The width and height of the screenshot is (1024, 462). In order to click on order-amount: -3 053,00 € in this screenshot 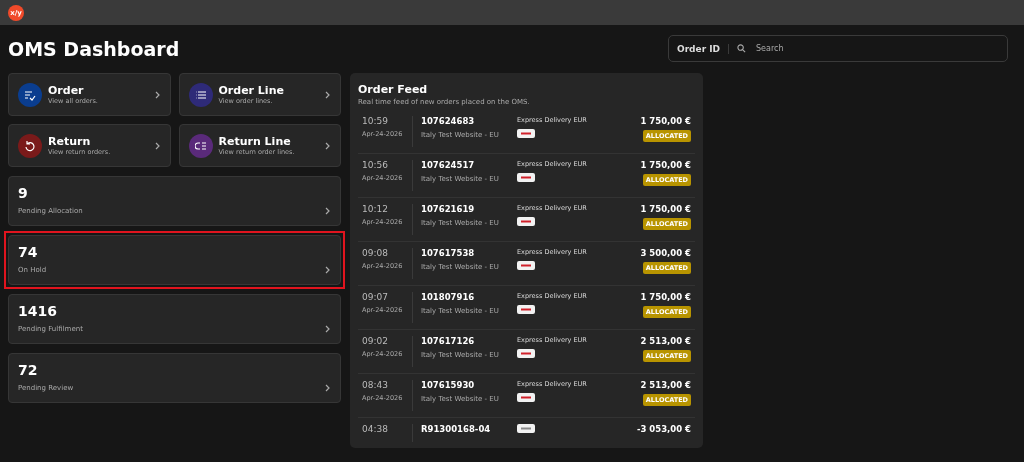, I will do `click(663, 429)`.